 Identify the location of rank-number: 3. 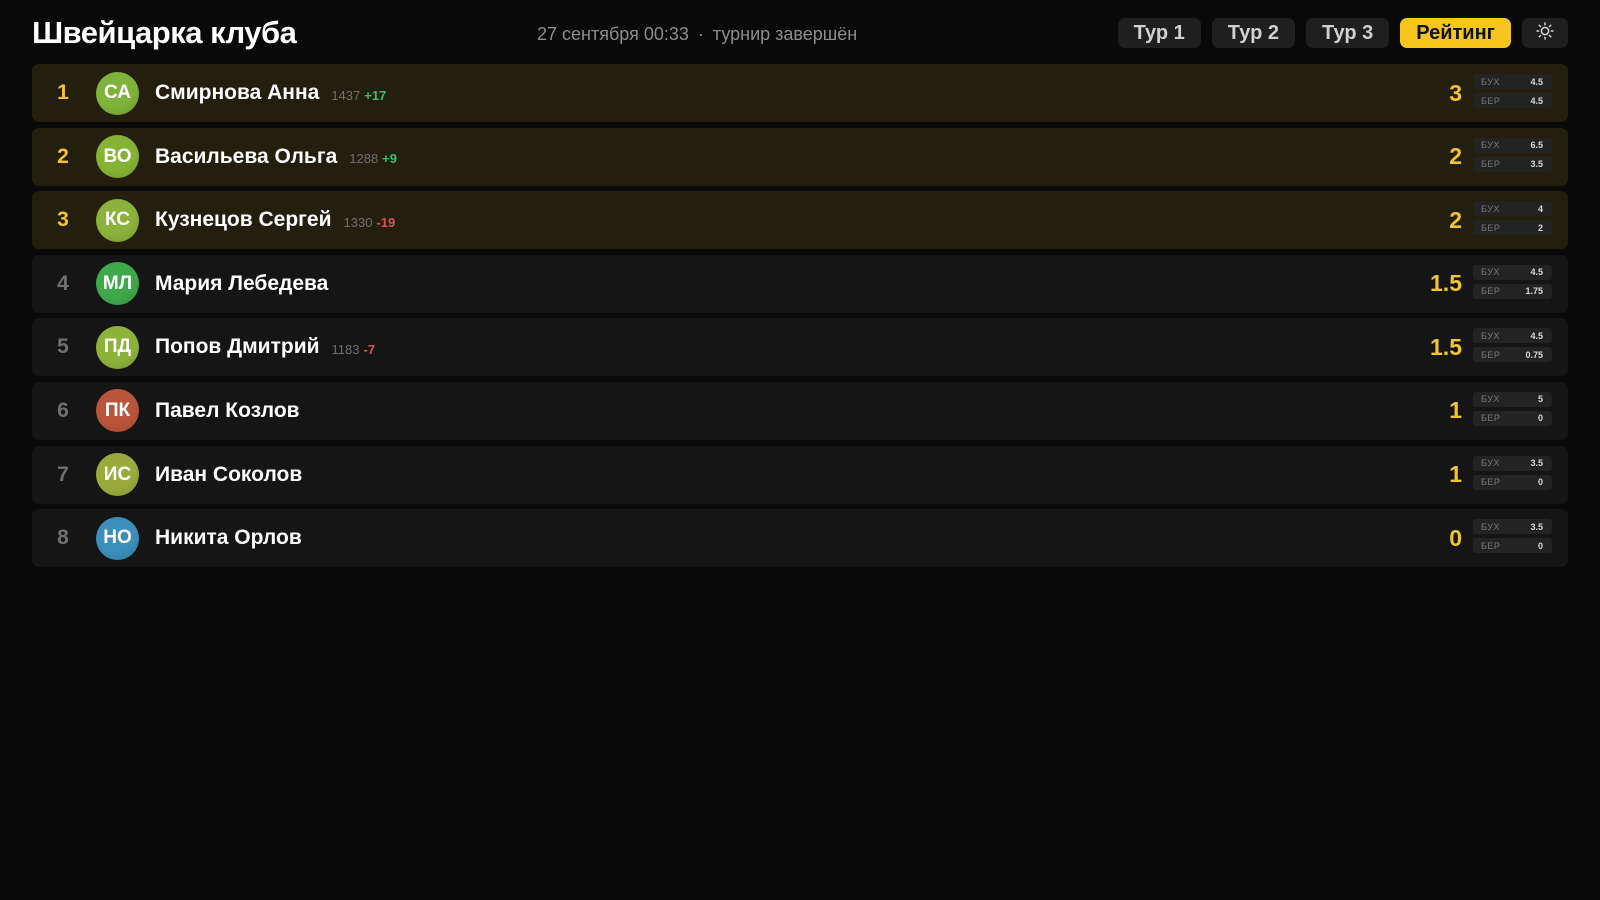
(63, 220).